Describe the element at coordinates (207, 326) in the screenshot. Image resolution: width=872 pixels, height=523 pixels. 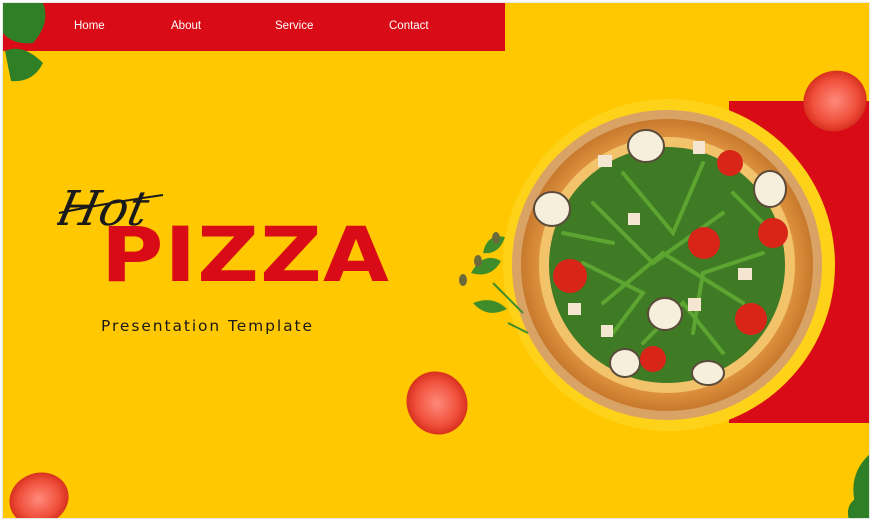
I see `subtitle: Presentation Template` at that location.